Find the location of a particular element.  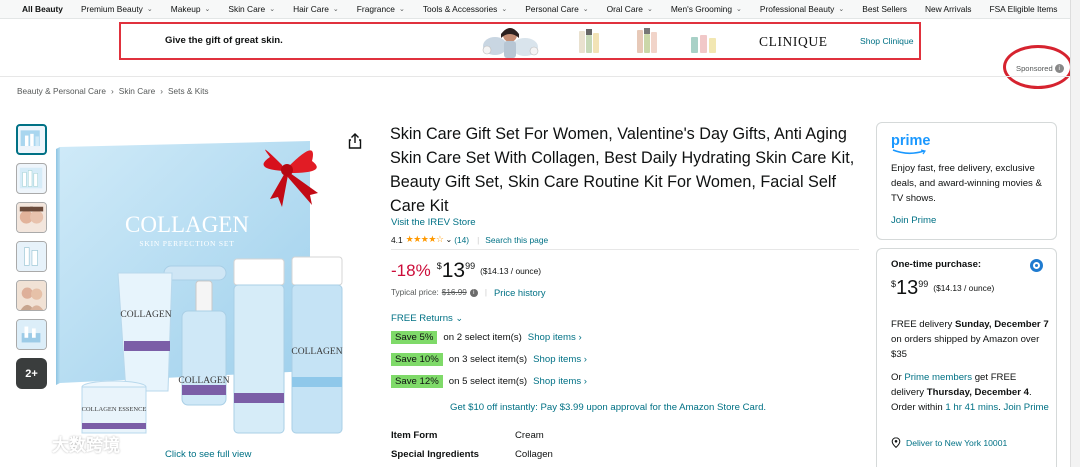

nav-item: All Beauty is located at coordinates (42, 9).